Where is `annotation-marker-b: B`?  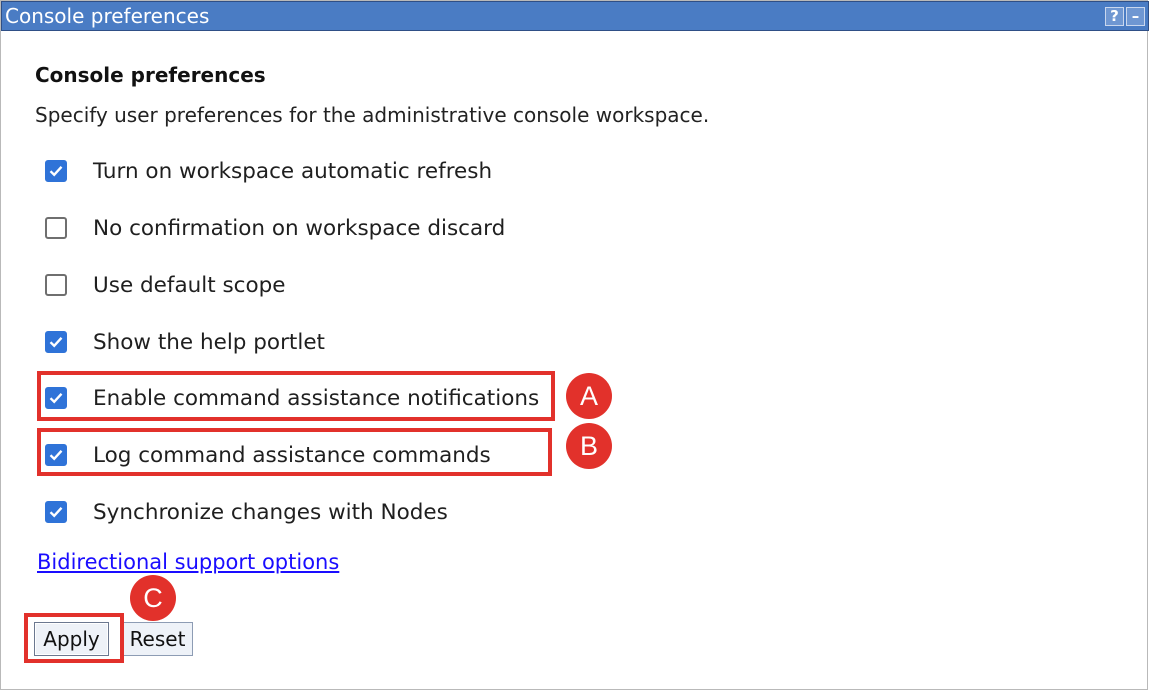 annotation-marker-b: B is located at coordinates (589, 446).